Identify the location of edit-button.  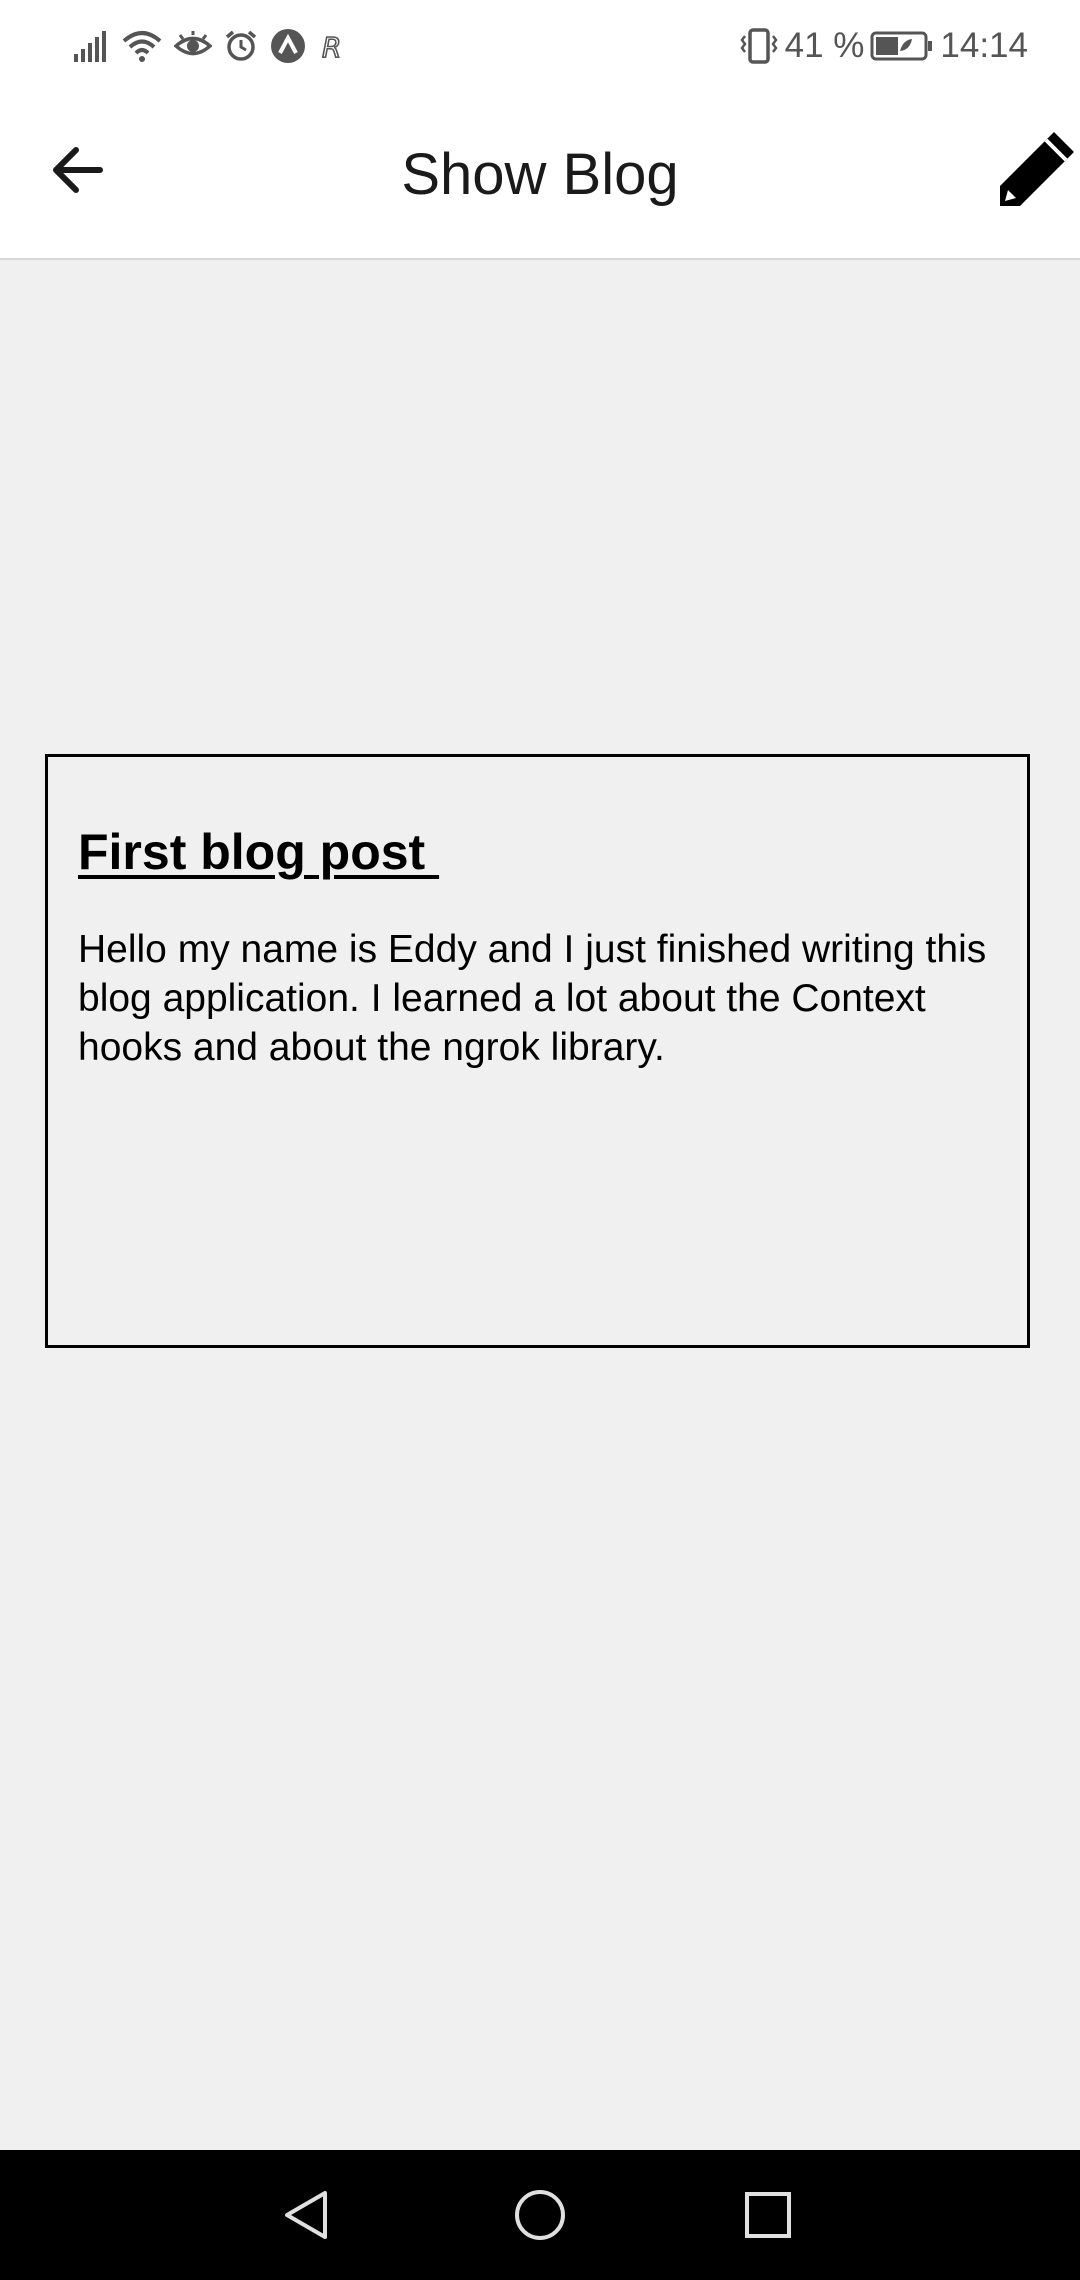
(1036, 170).